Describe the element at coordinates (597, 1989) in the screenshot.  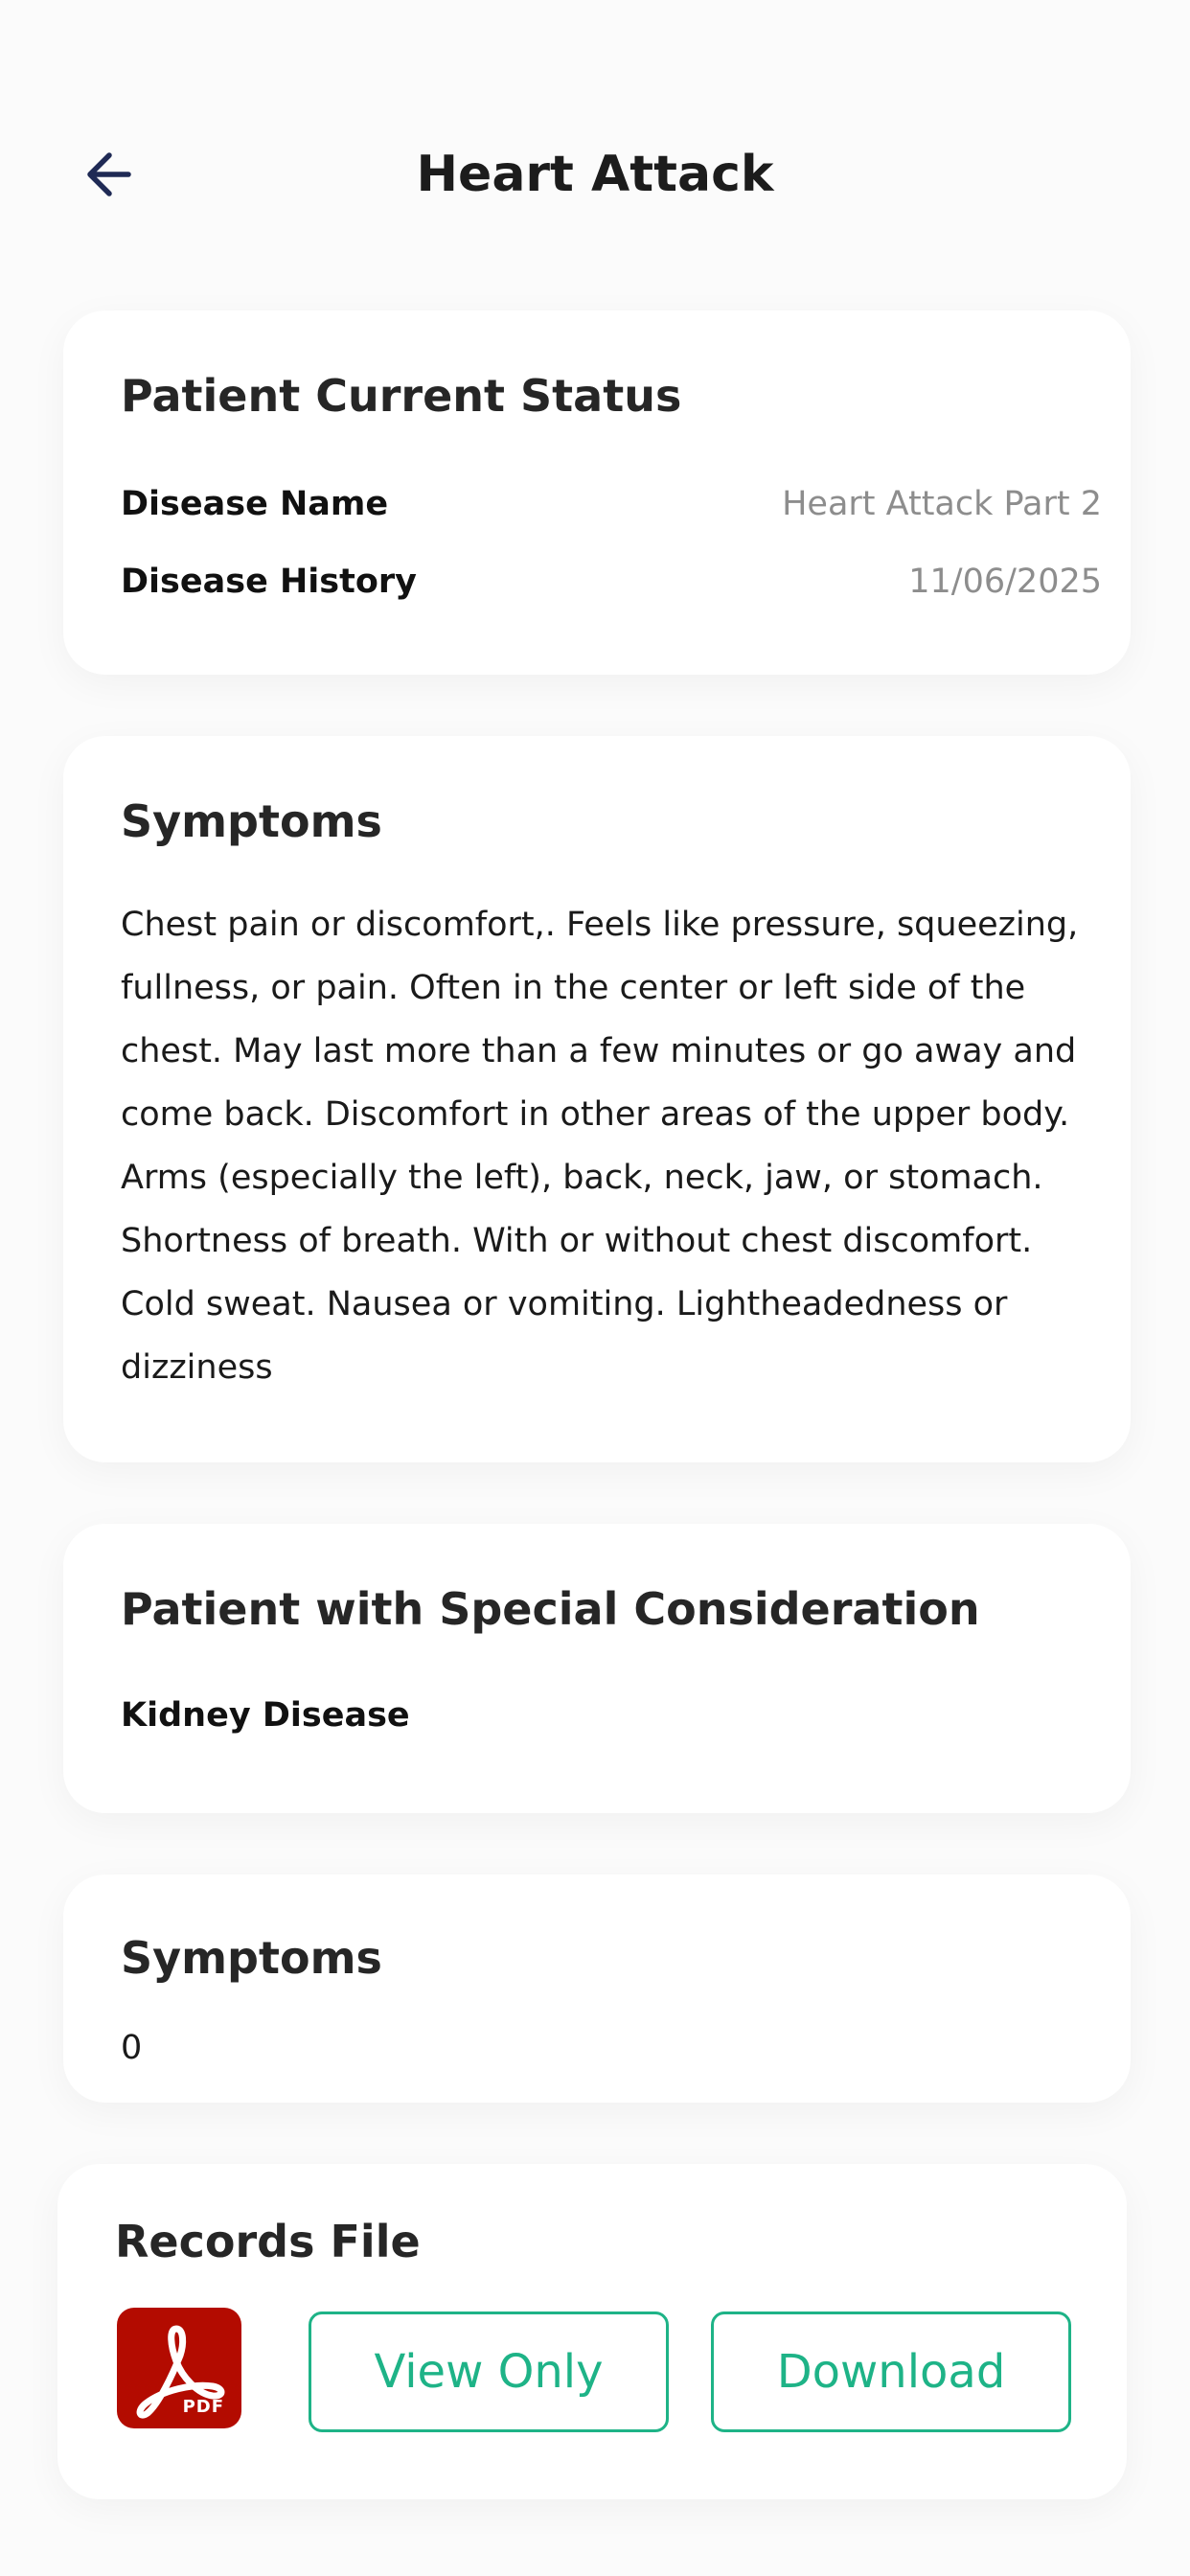
I see `symptoms-count-card: Symptoms 0` at that location.